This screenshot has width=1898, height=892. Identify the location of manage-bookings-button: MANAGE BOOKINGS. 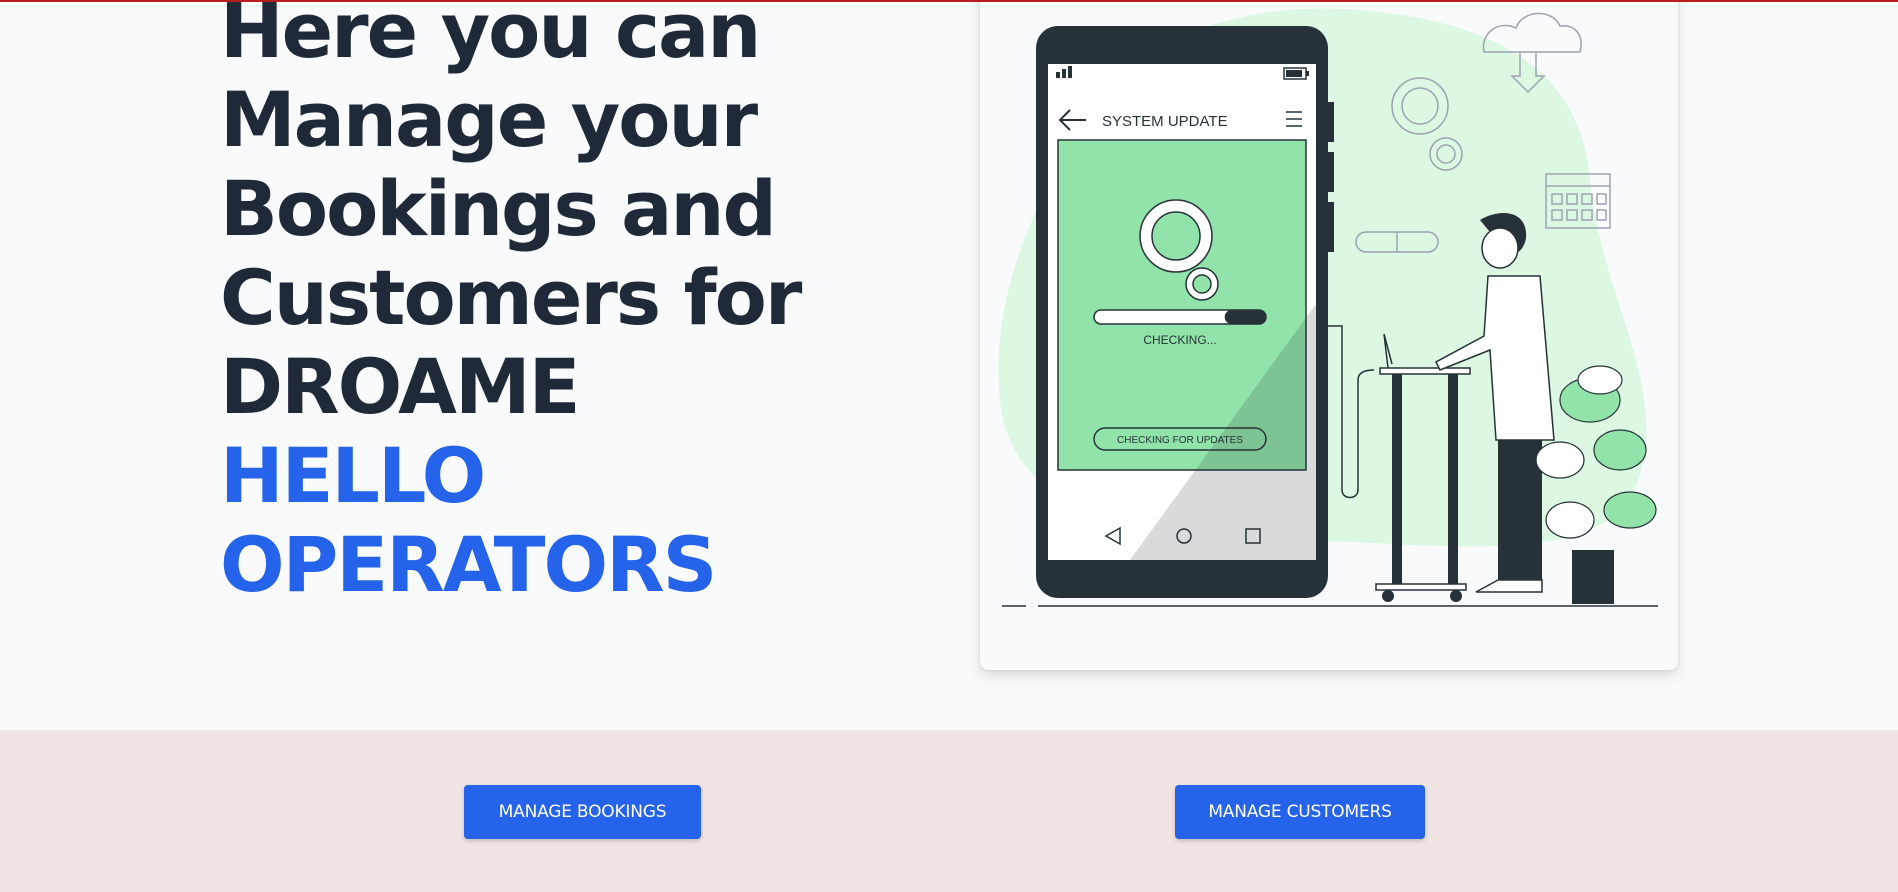
(582, 812).